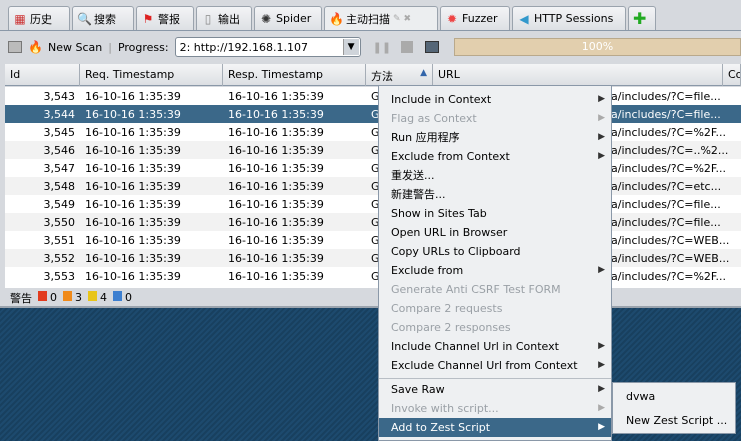  Describe the element at coordinates (495, 251) in the screenshot. I see `menu-item: Copy URLs to Clipboard` at that location.